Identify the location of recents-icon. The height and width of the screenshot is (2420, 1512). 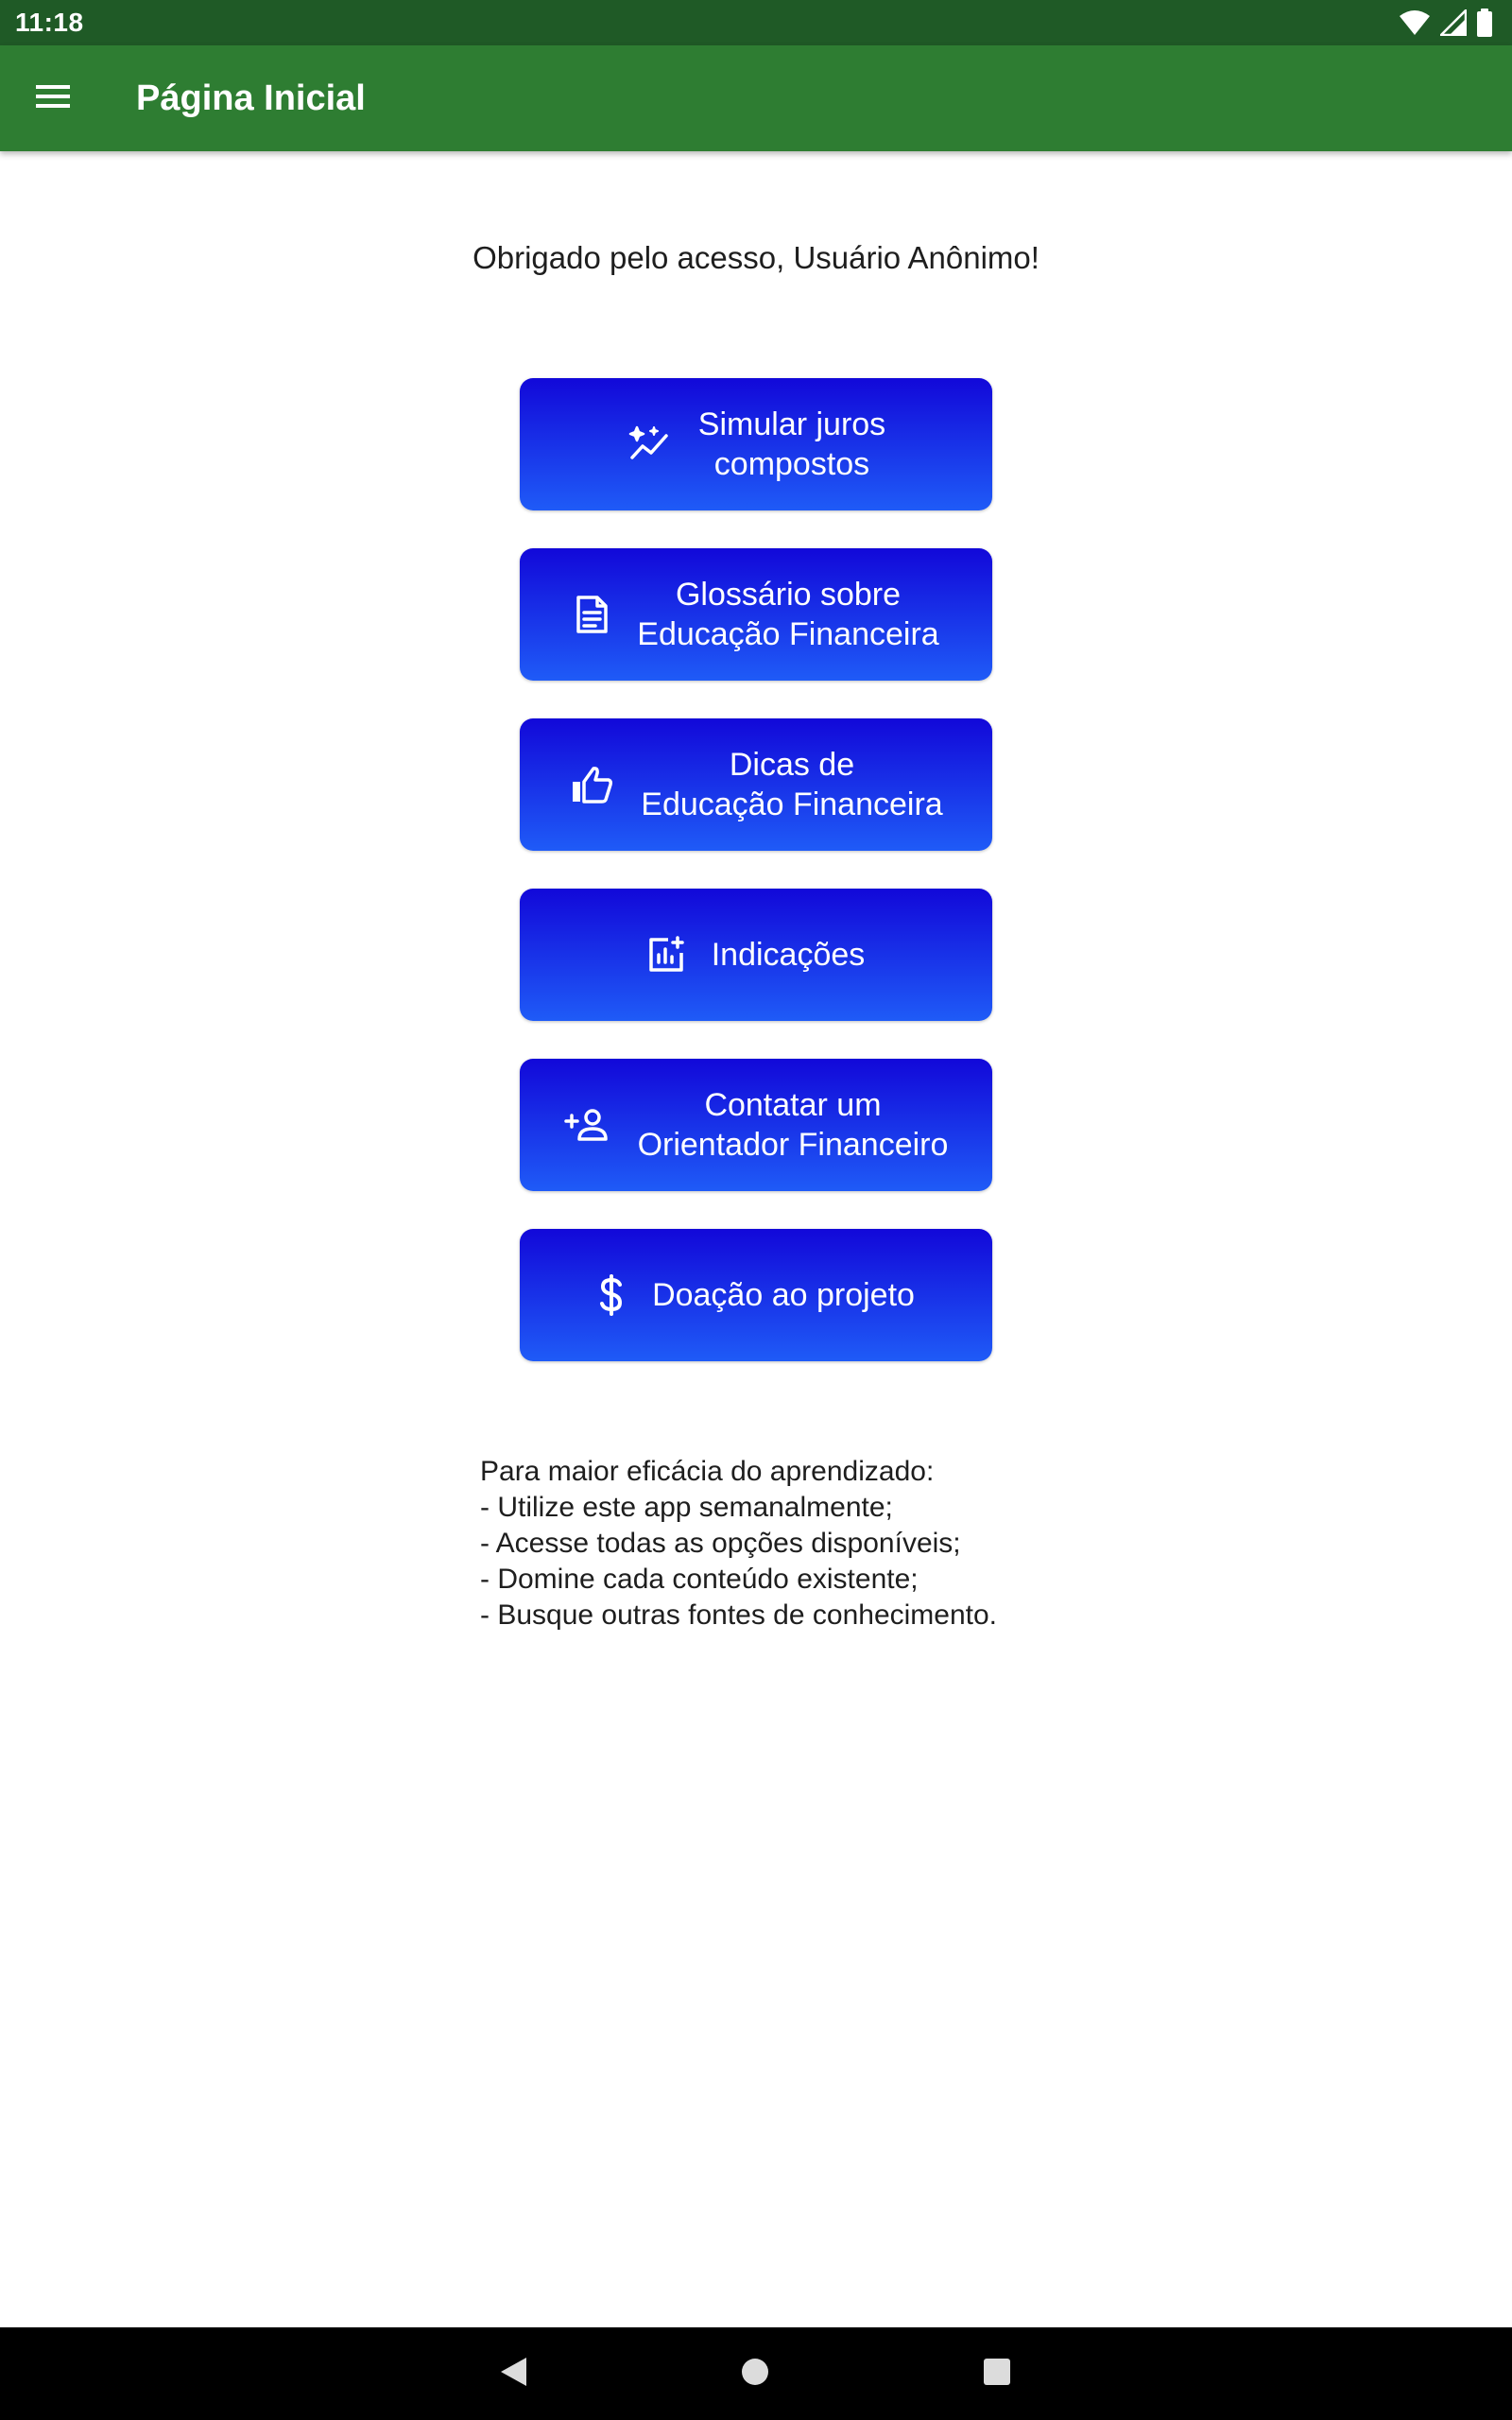
(997, 2374).